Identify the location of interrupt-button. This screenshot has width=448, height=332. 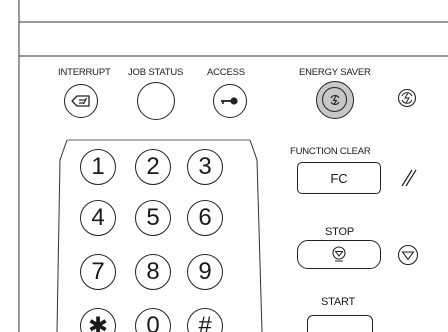
(81, 101).